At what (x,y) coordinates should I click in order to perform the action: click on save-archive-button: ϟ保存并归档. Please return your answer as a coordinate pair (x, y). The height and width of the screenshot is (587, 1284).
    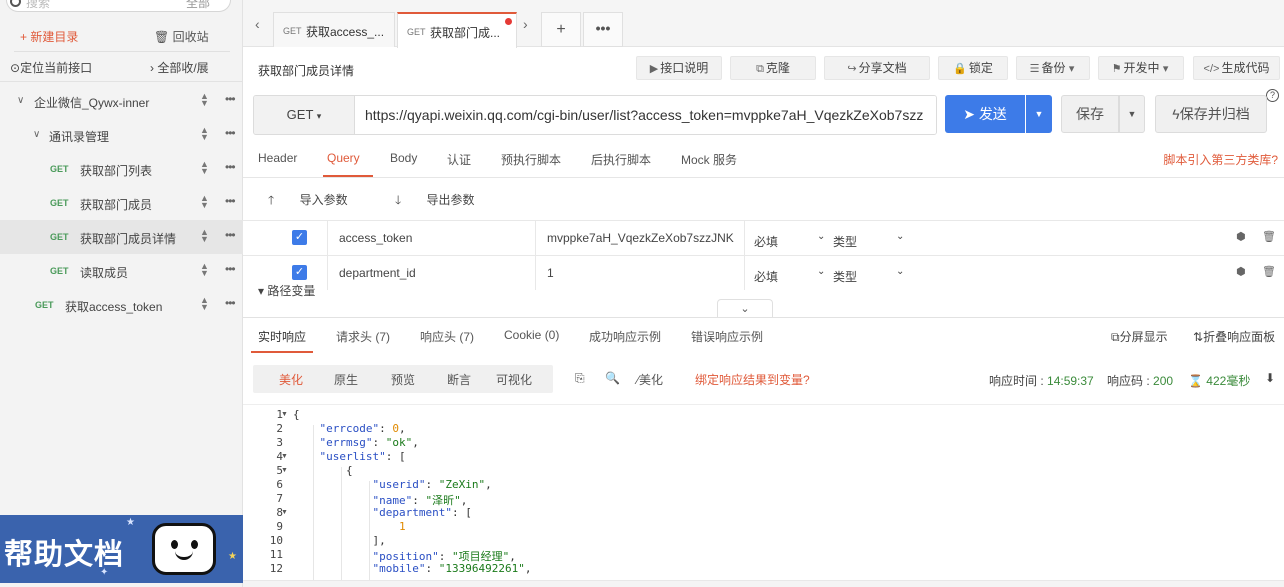
    Looking at the image, I should click on (1211, 114).